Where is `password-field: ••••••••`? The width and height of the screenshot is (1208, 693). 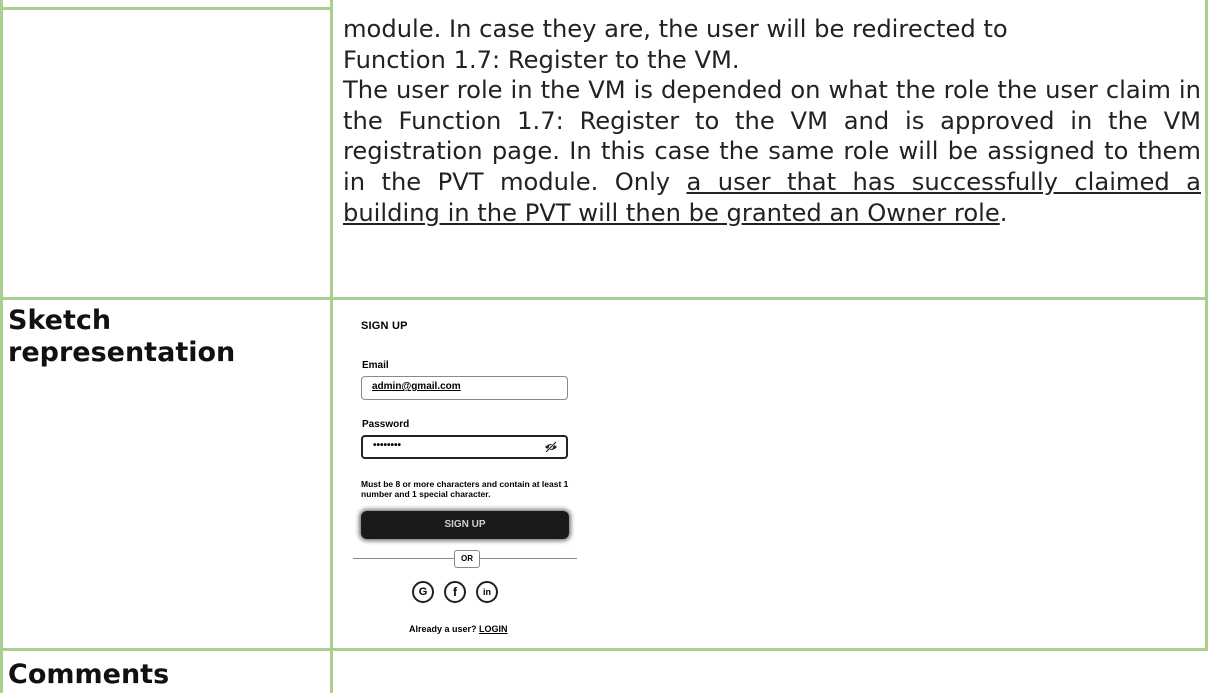
password-field: •••••••• is located at coordinates (464, 447).